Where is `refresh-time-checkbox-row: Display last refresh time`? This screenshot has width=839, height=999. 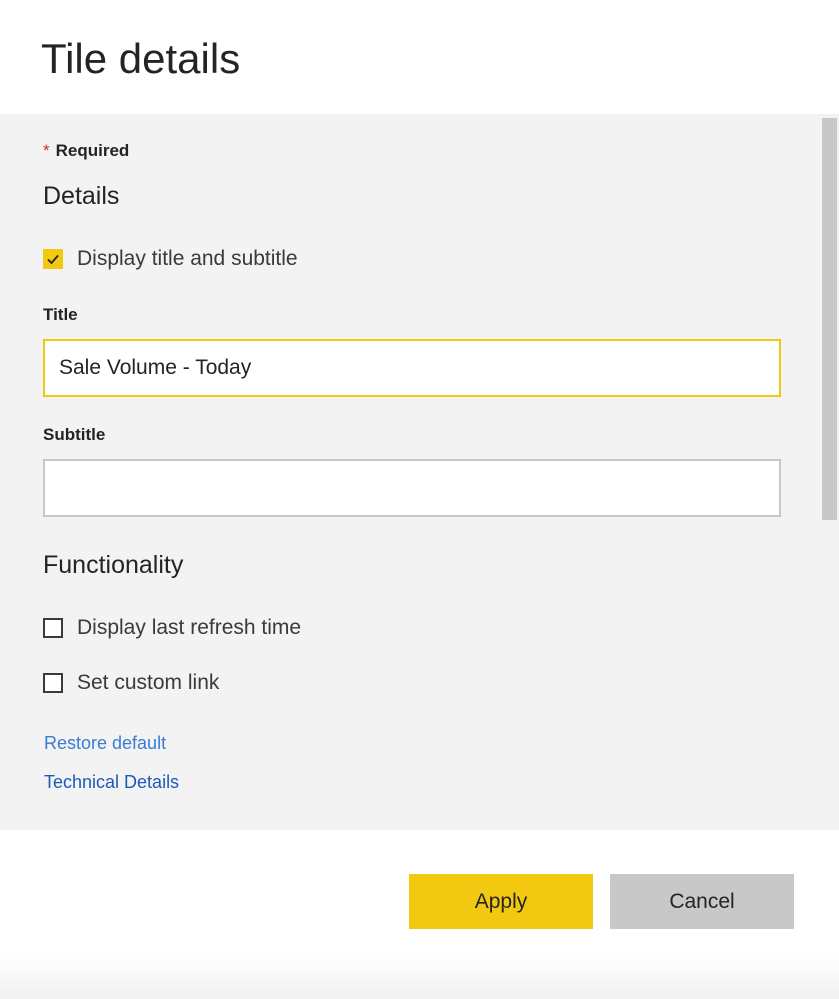
refresh-time-checkbox-row: Display last refresh time is located at coordinates (172, 628).